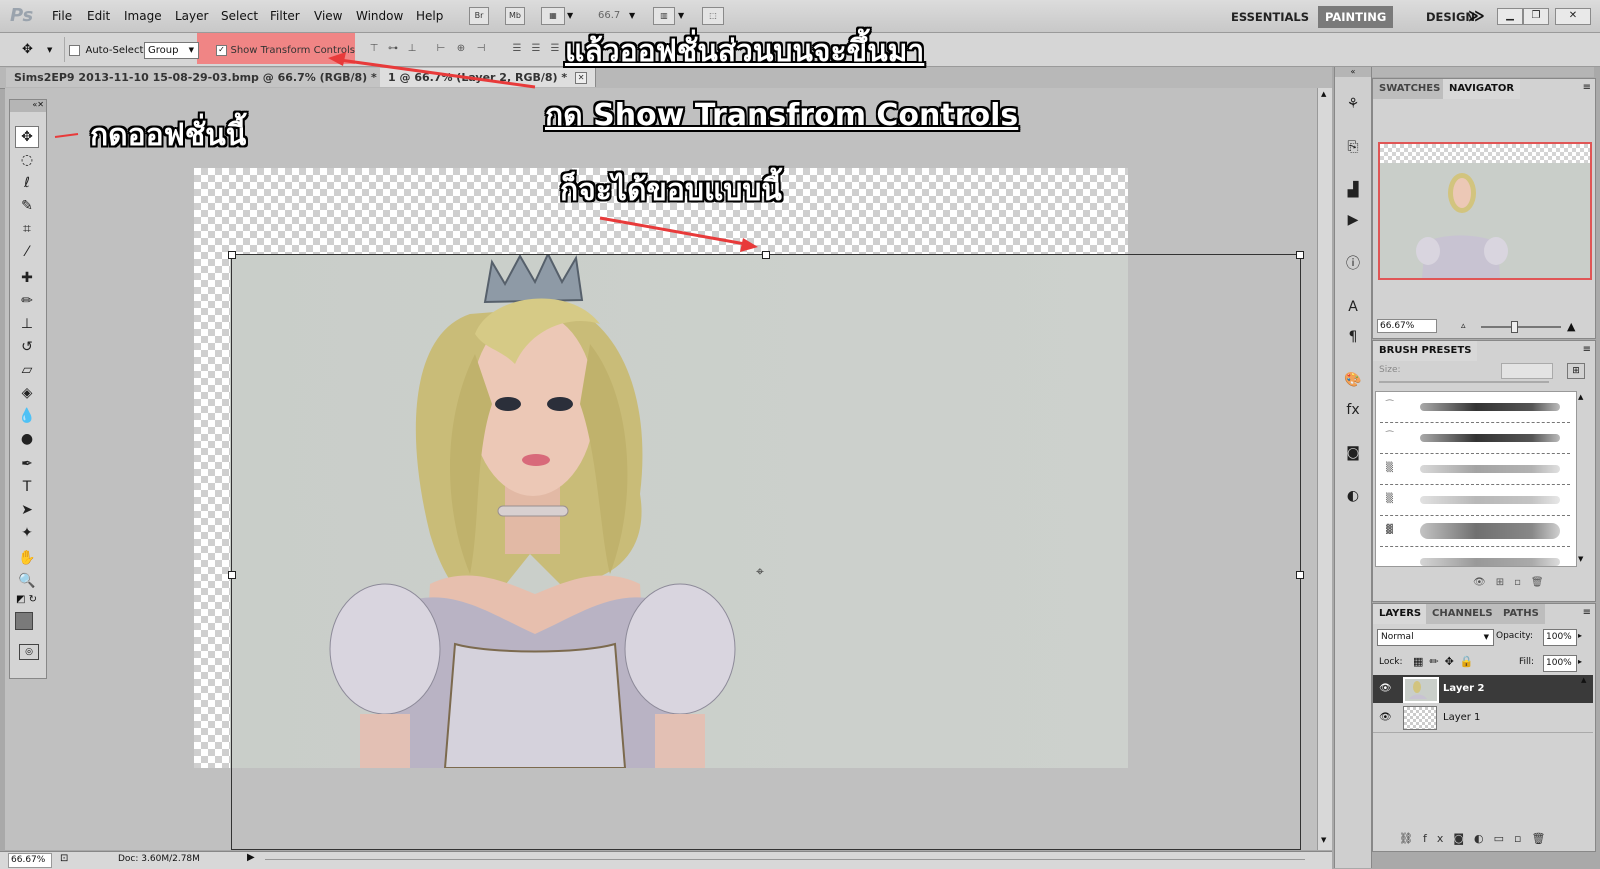 The image size is (1600, 869). I want to click on annotation-options-appear: แล้วออฟชั่นส่วนบนจะขึ้นมา, so click(745, 51).